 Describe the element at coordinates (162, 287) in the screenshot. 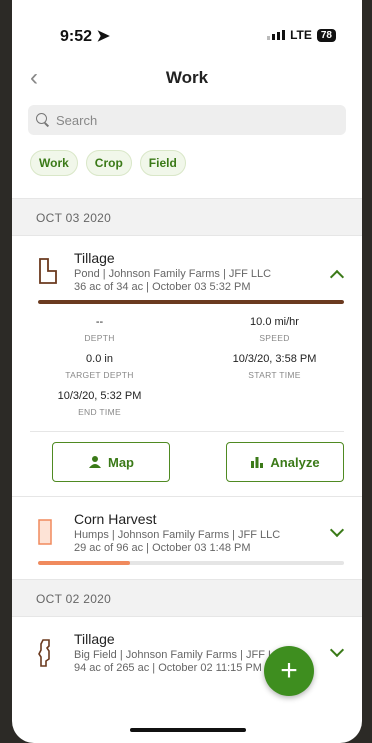

I see `record-detail: 36 ac of 34 ac | October 03 5:32 PM` at that location.